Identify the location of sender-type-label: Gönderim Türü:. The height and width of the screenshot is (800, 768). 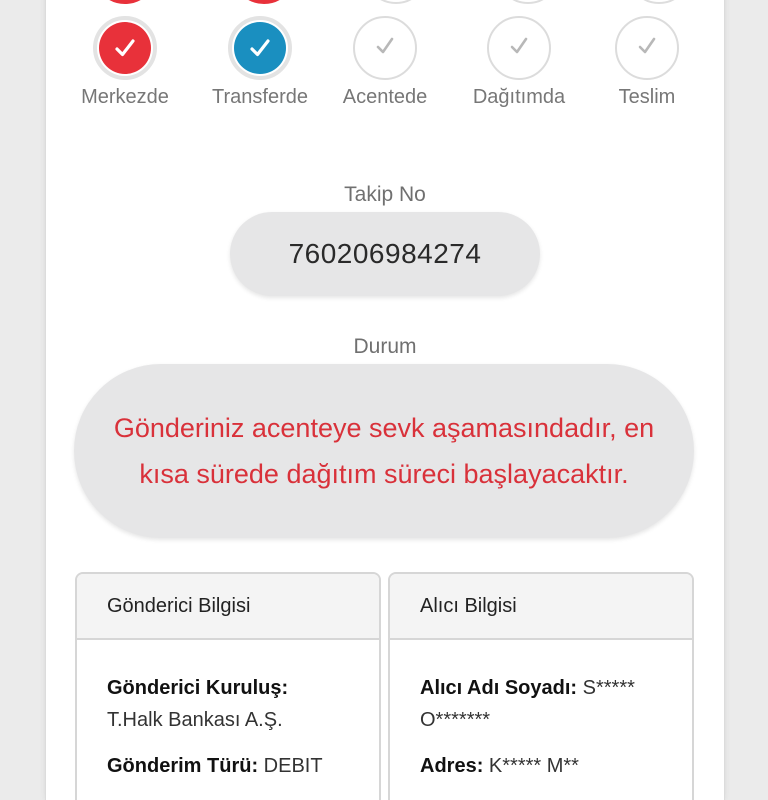
(183, 766).